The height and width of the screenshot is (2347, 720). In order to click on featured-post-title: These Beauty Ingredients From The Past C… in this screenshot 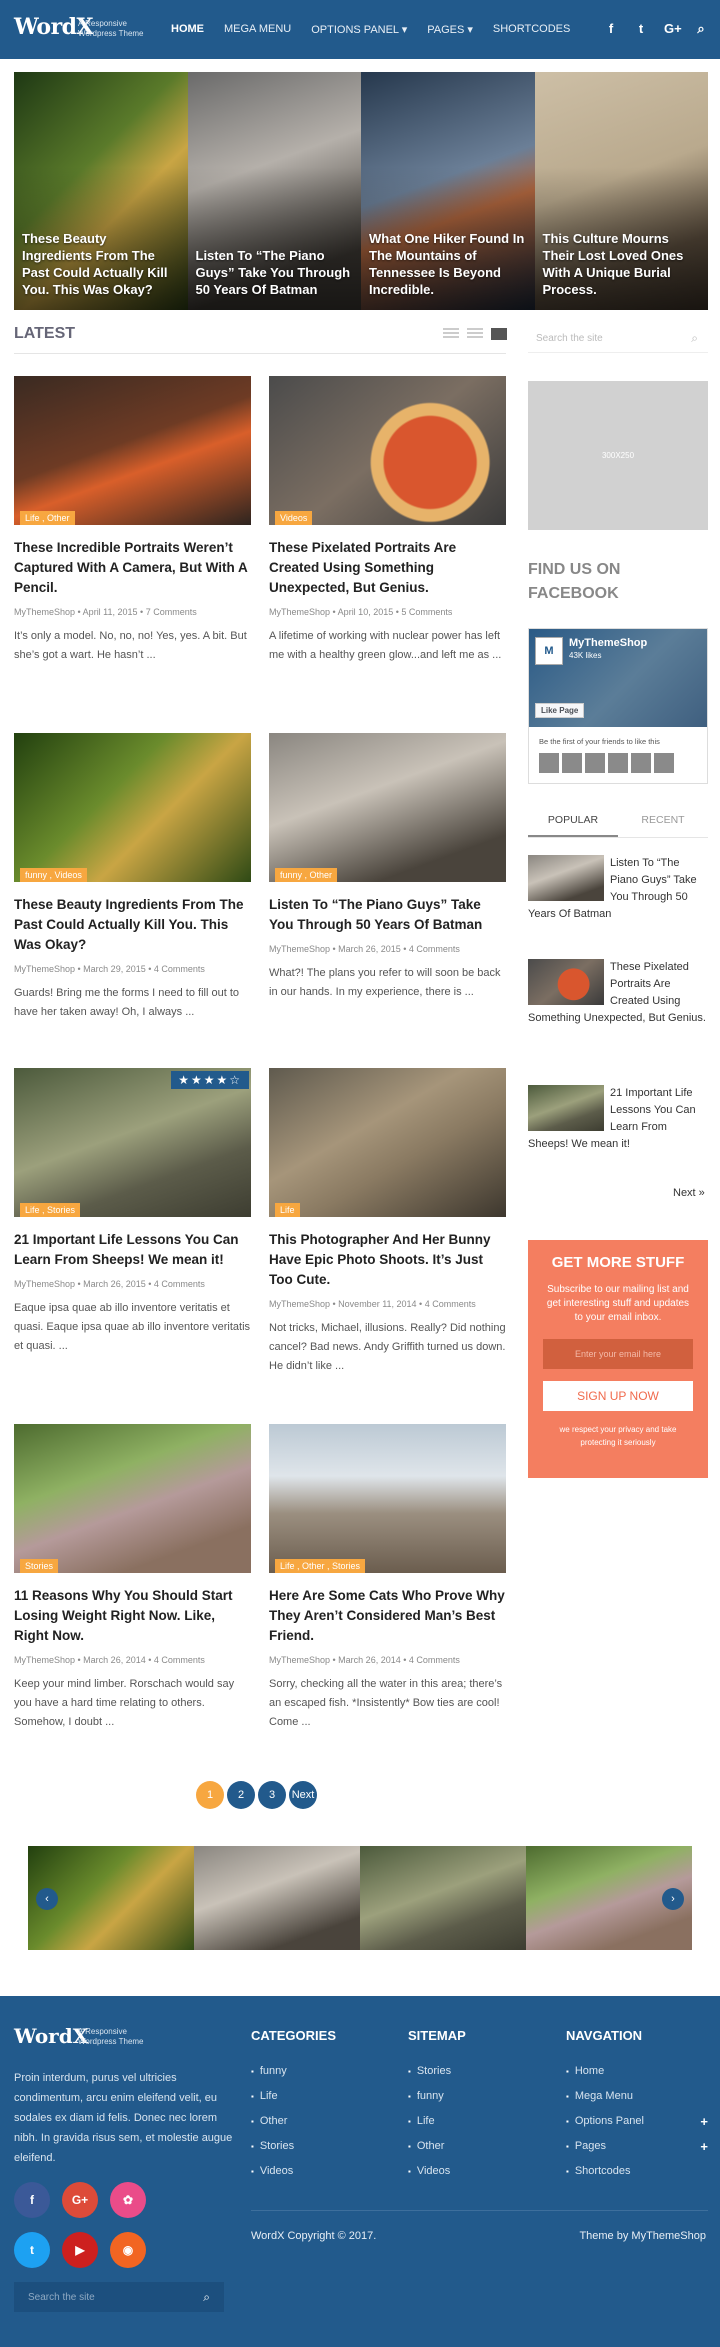, I will do `click(101, 264)`.